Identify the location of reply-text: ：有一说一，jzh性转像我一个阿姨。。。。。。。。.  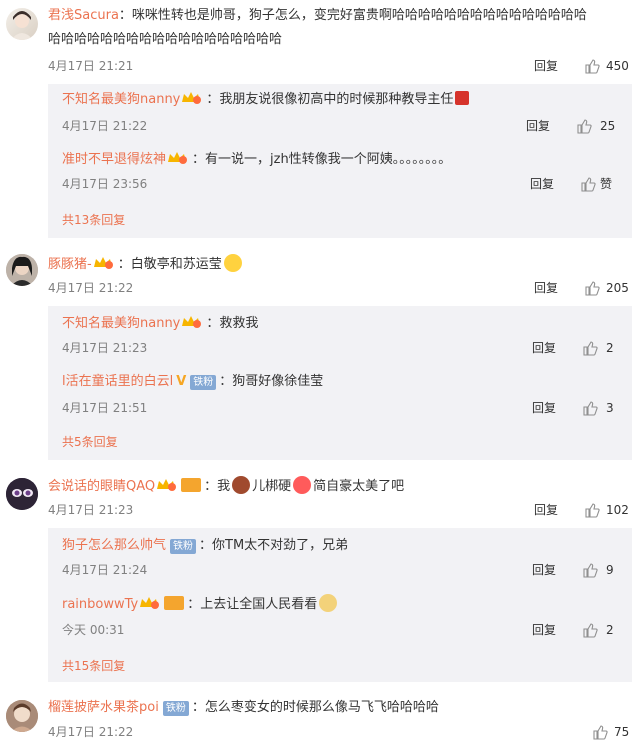
(322, 159).